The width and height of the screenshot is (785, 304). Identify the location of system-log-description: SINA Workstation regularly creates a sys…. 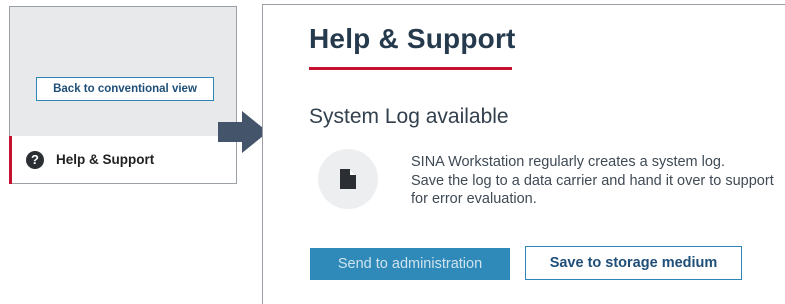
(598, 181).